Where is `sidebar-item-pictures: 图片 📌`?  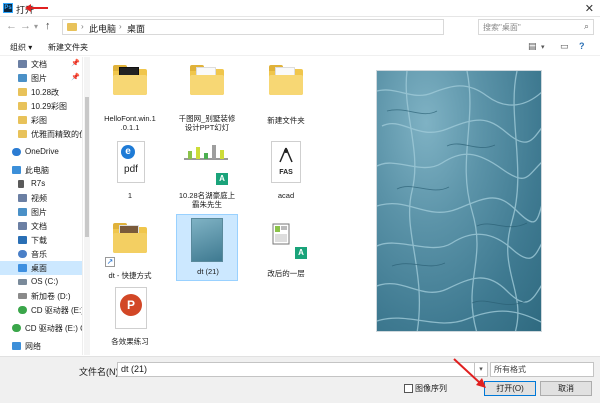 sidebar-item-pictures: 图片 📌 is located at coordinates (41, 78).